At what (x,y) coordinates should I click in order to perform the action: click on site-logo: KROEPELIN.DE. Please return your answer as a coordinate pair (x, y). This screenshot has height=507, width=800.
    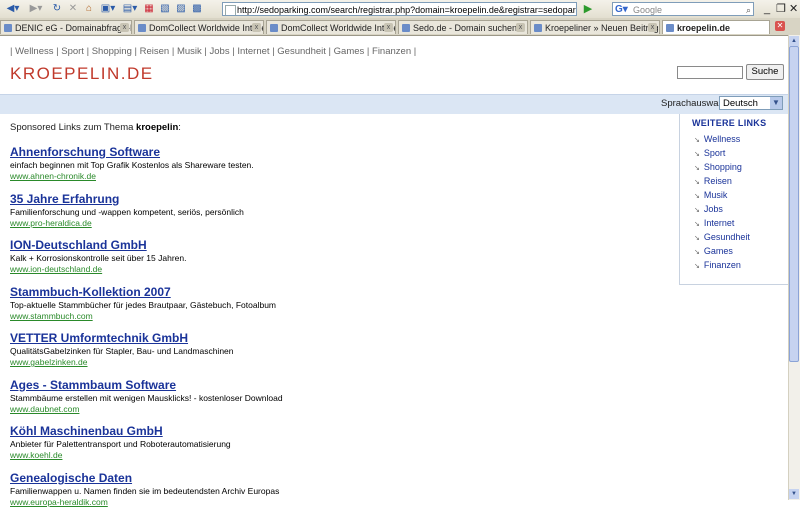
    Looking at the image, I should click on (82, 74).